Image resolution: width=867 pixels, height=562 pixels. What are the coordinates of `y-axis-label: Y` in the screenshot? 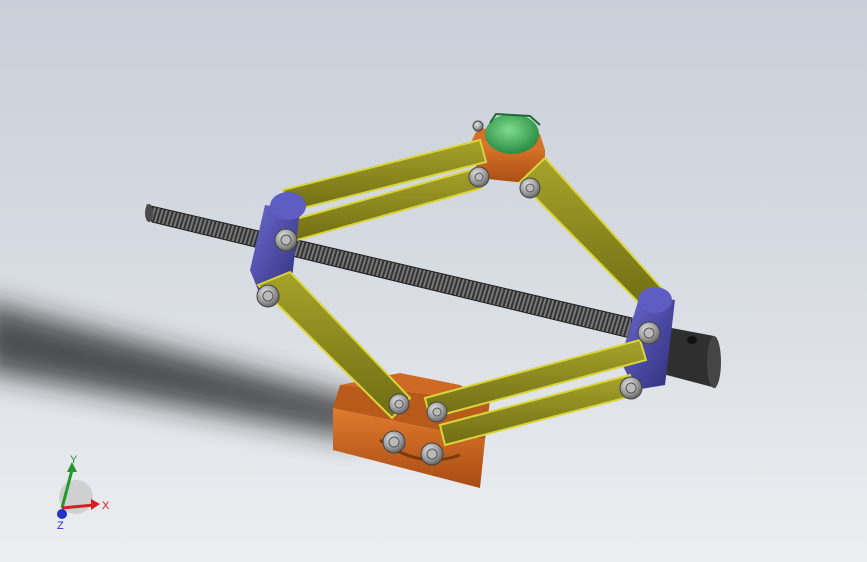 It's located at (74, 460).